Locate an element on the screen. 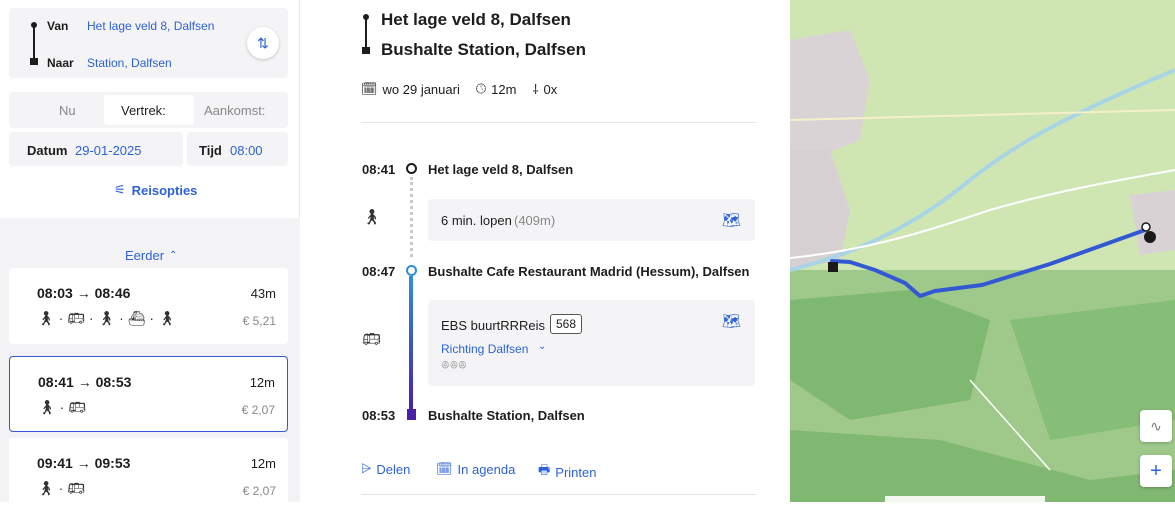 Image resolution: width=1175 pixels, height=514 pixels. trip-summary: 🗓︎ wo 29 januari 🕓︎ 12m ⸸ 0x is located at coordinates (459, 89).